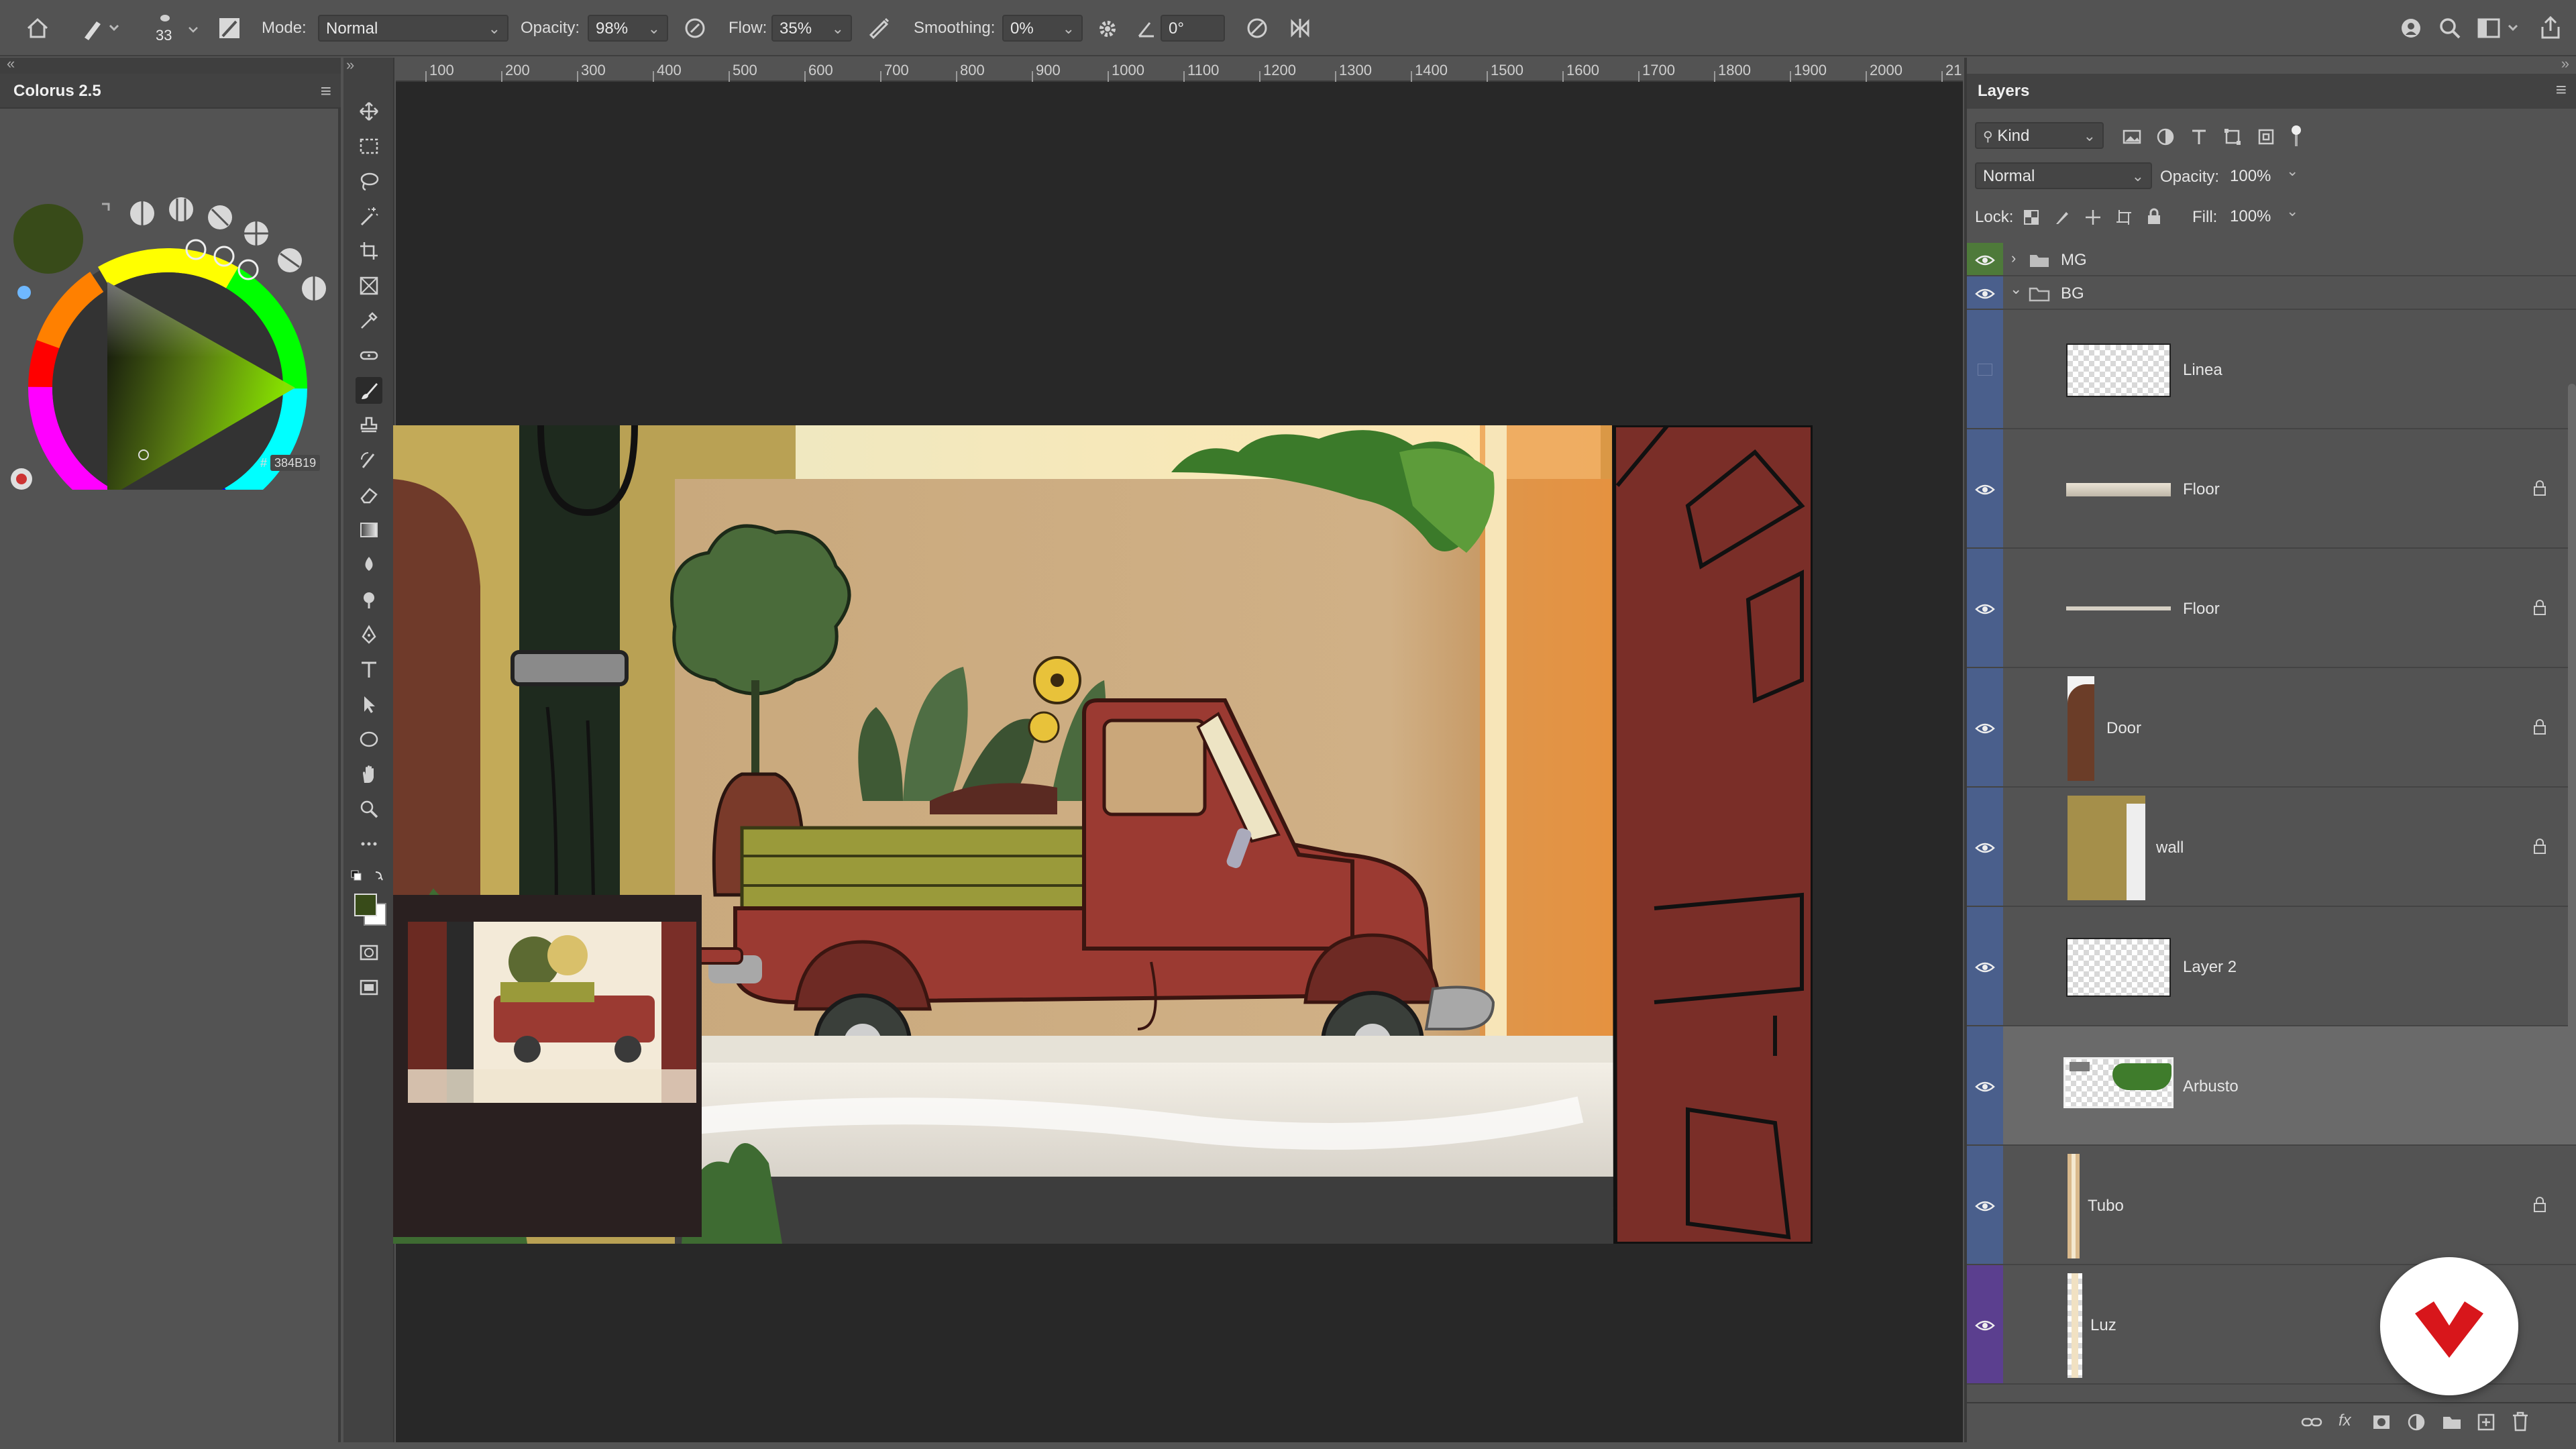  I want to click on color-wheel, so click(170, 302).